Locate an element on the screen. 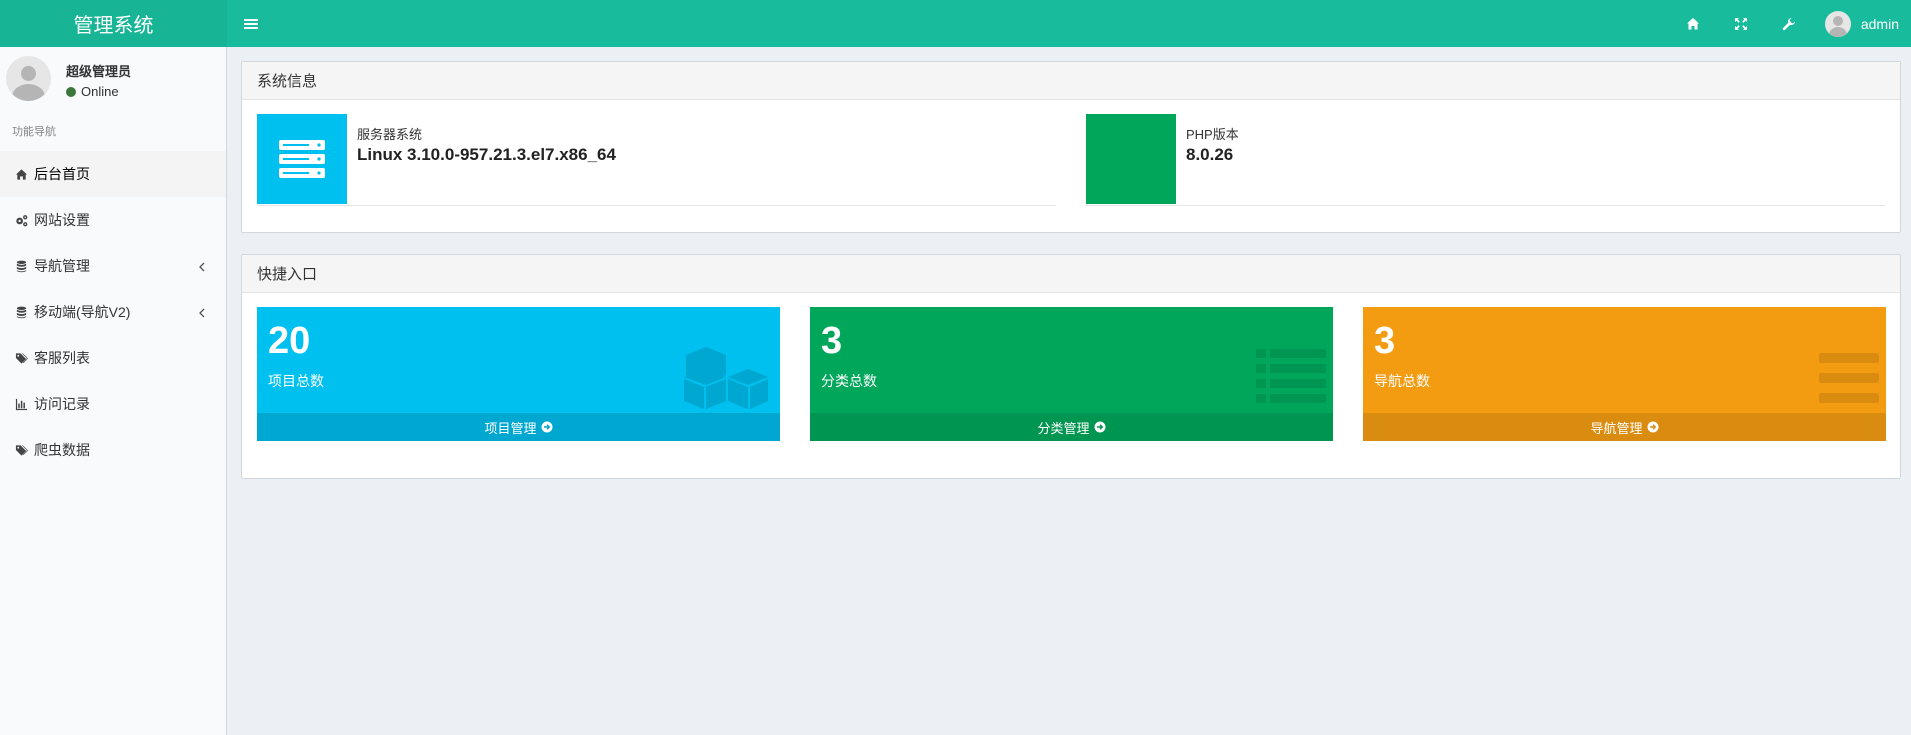  sidebar-item-visit-log: 访问记录 is located at coordinates (113, 404).